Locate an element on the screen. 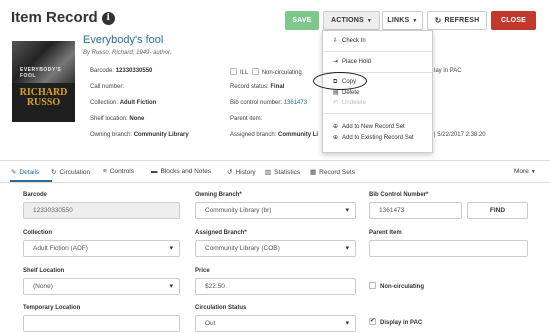  circulation-status-label: Circulation Status is located at coordinates (221, 308).